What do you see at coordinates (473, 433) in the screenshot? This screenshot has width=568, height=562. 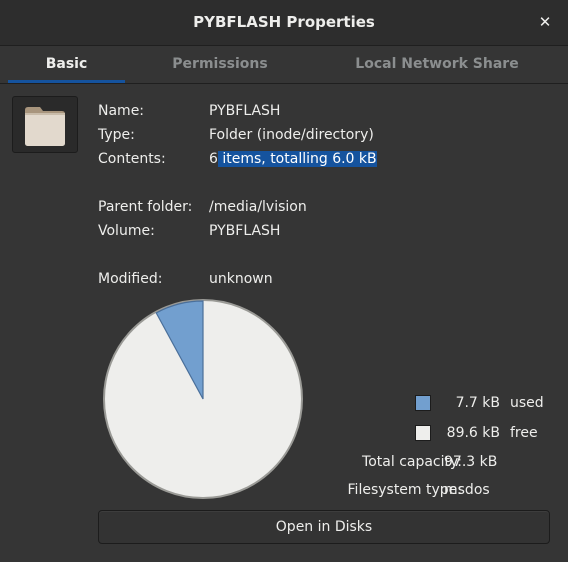 I see `free-size: 89.6 kB` at bounding box center [473, 433].